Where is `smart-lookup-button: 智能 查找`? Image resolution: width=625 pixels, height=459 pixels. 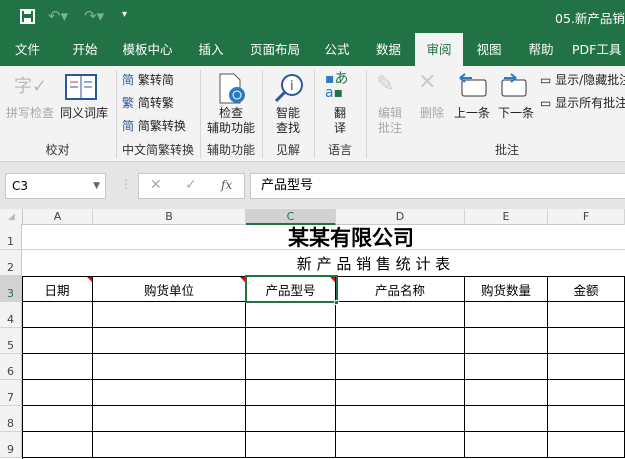
smart-lookup-button: 智能 查找 is located at coordinates (288, 121).